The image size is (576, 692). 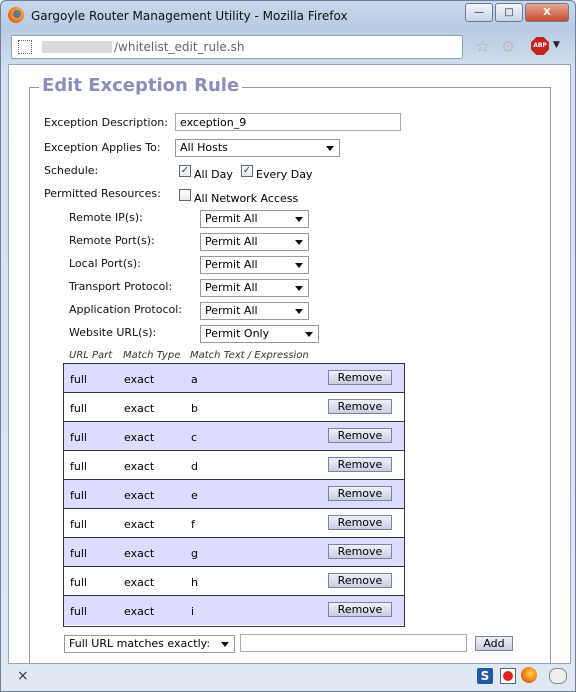 What do you see at coordinates (237, 333) in the screenshot?
I see `website-url-value: Permit Only` at bounding box center [237, 333].